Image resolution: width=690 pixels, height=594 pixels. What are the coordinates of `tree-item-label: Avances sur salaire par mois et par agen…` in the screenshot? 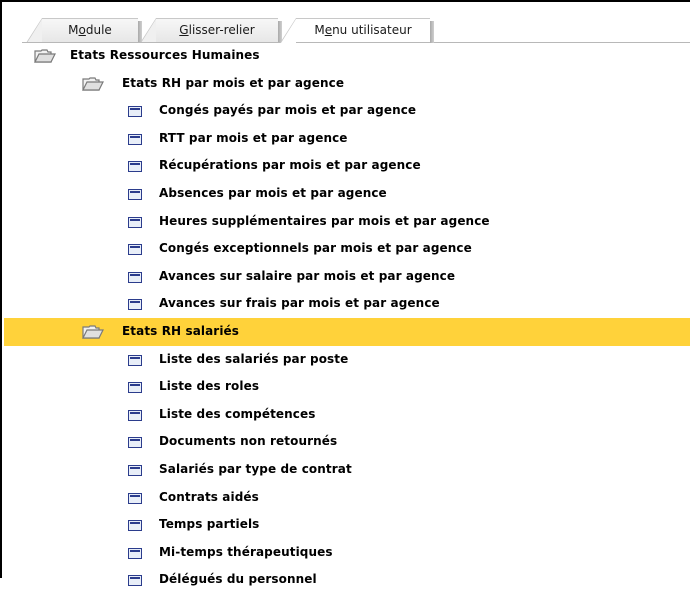 It's located at (307, 275).